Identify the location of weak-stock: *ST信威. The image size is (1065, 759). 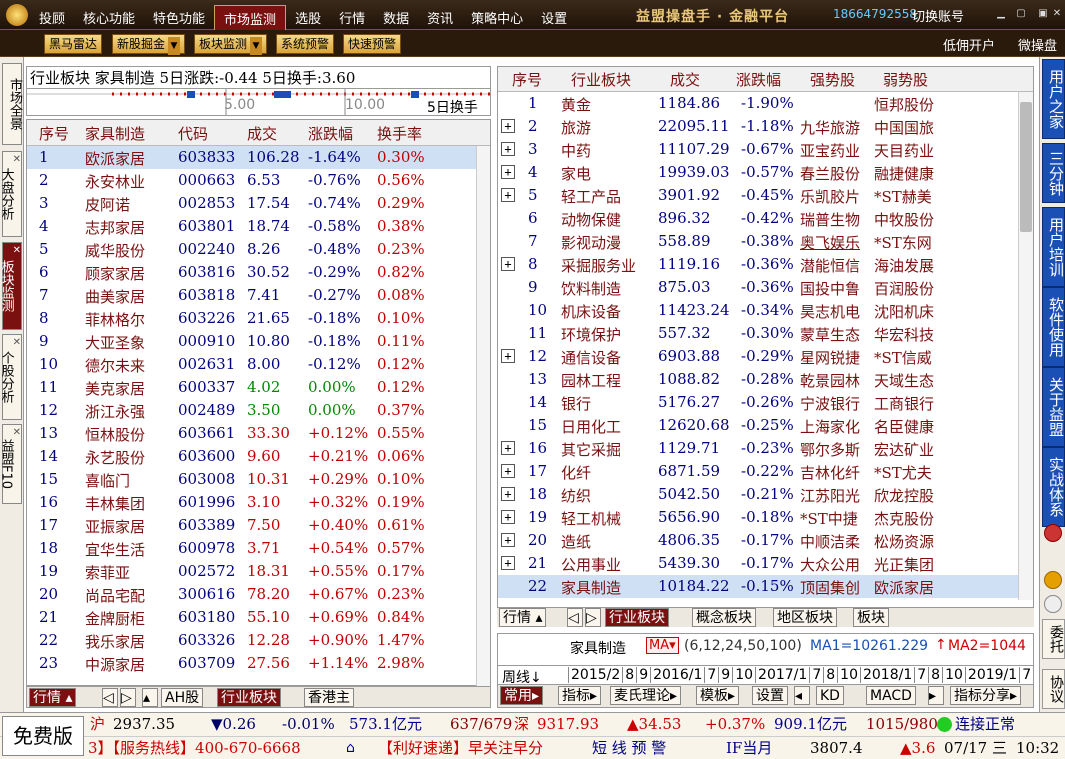
(903, 357).